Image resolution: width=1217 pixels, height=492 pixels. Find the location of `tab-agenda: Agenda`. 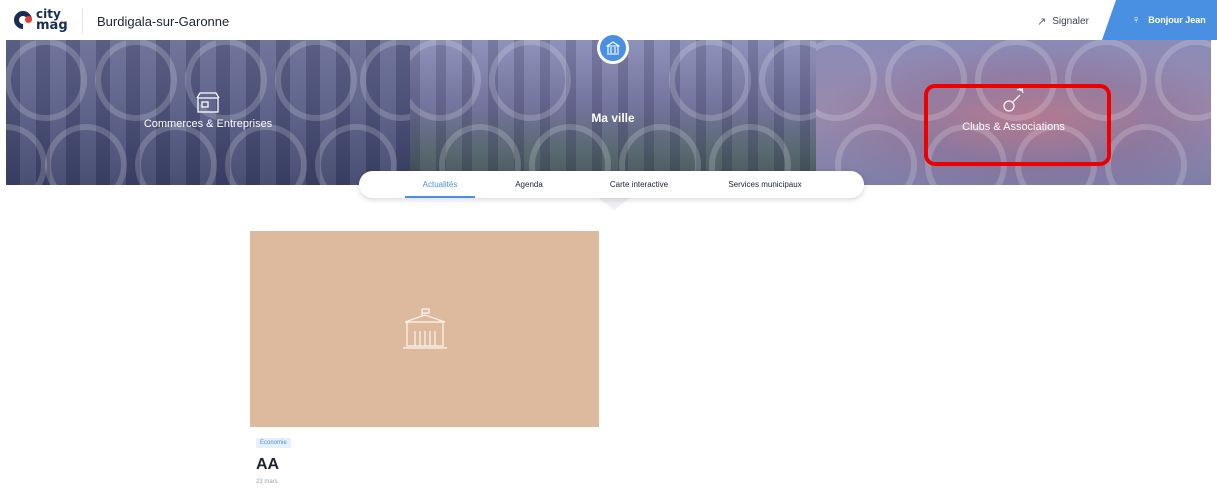

tab-agenda: Agenda is located at coordinates (529, 184).